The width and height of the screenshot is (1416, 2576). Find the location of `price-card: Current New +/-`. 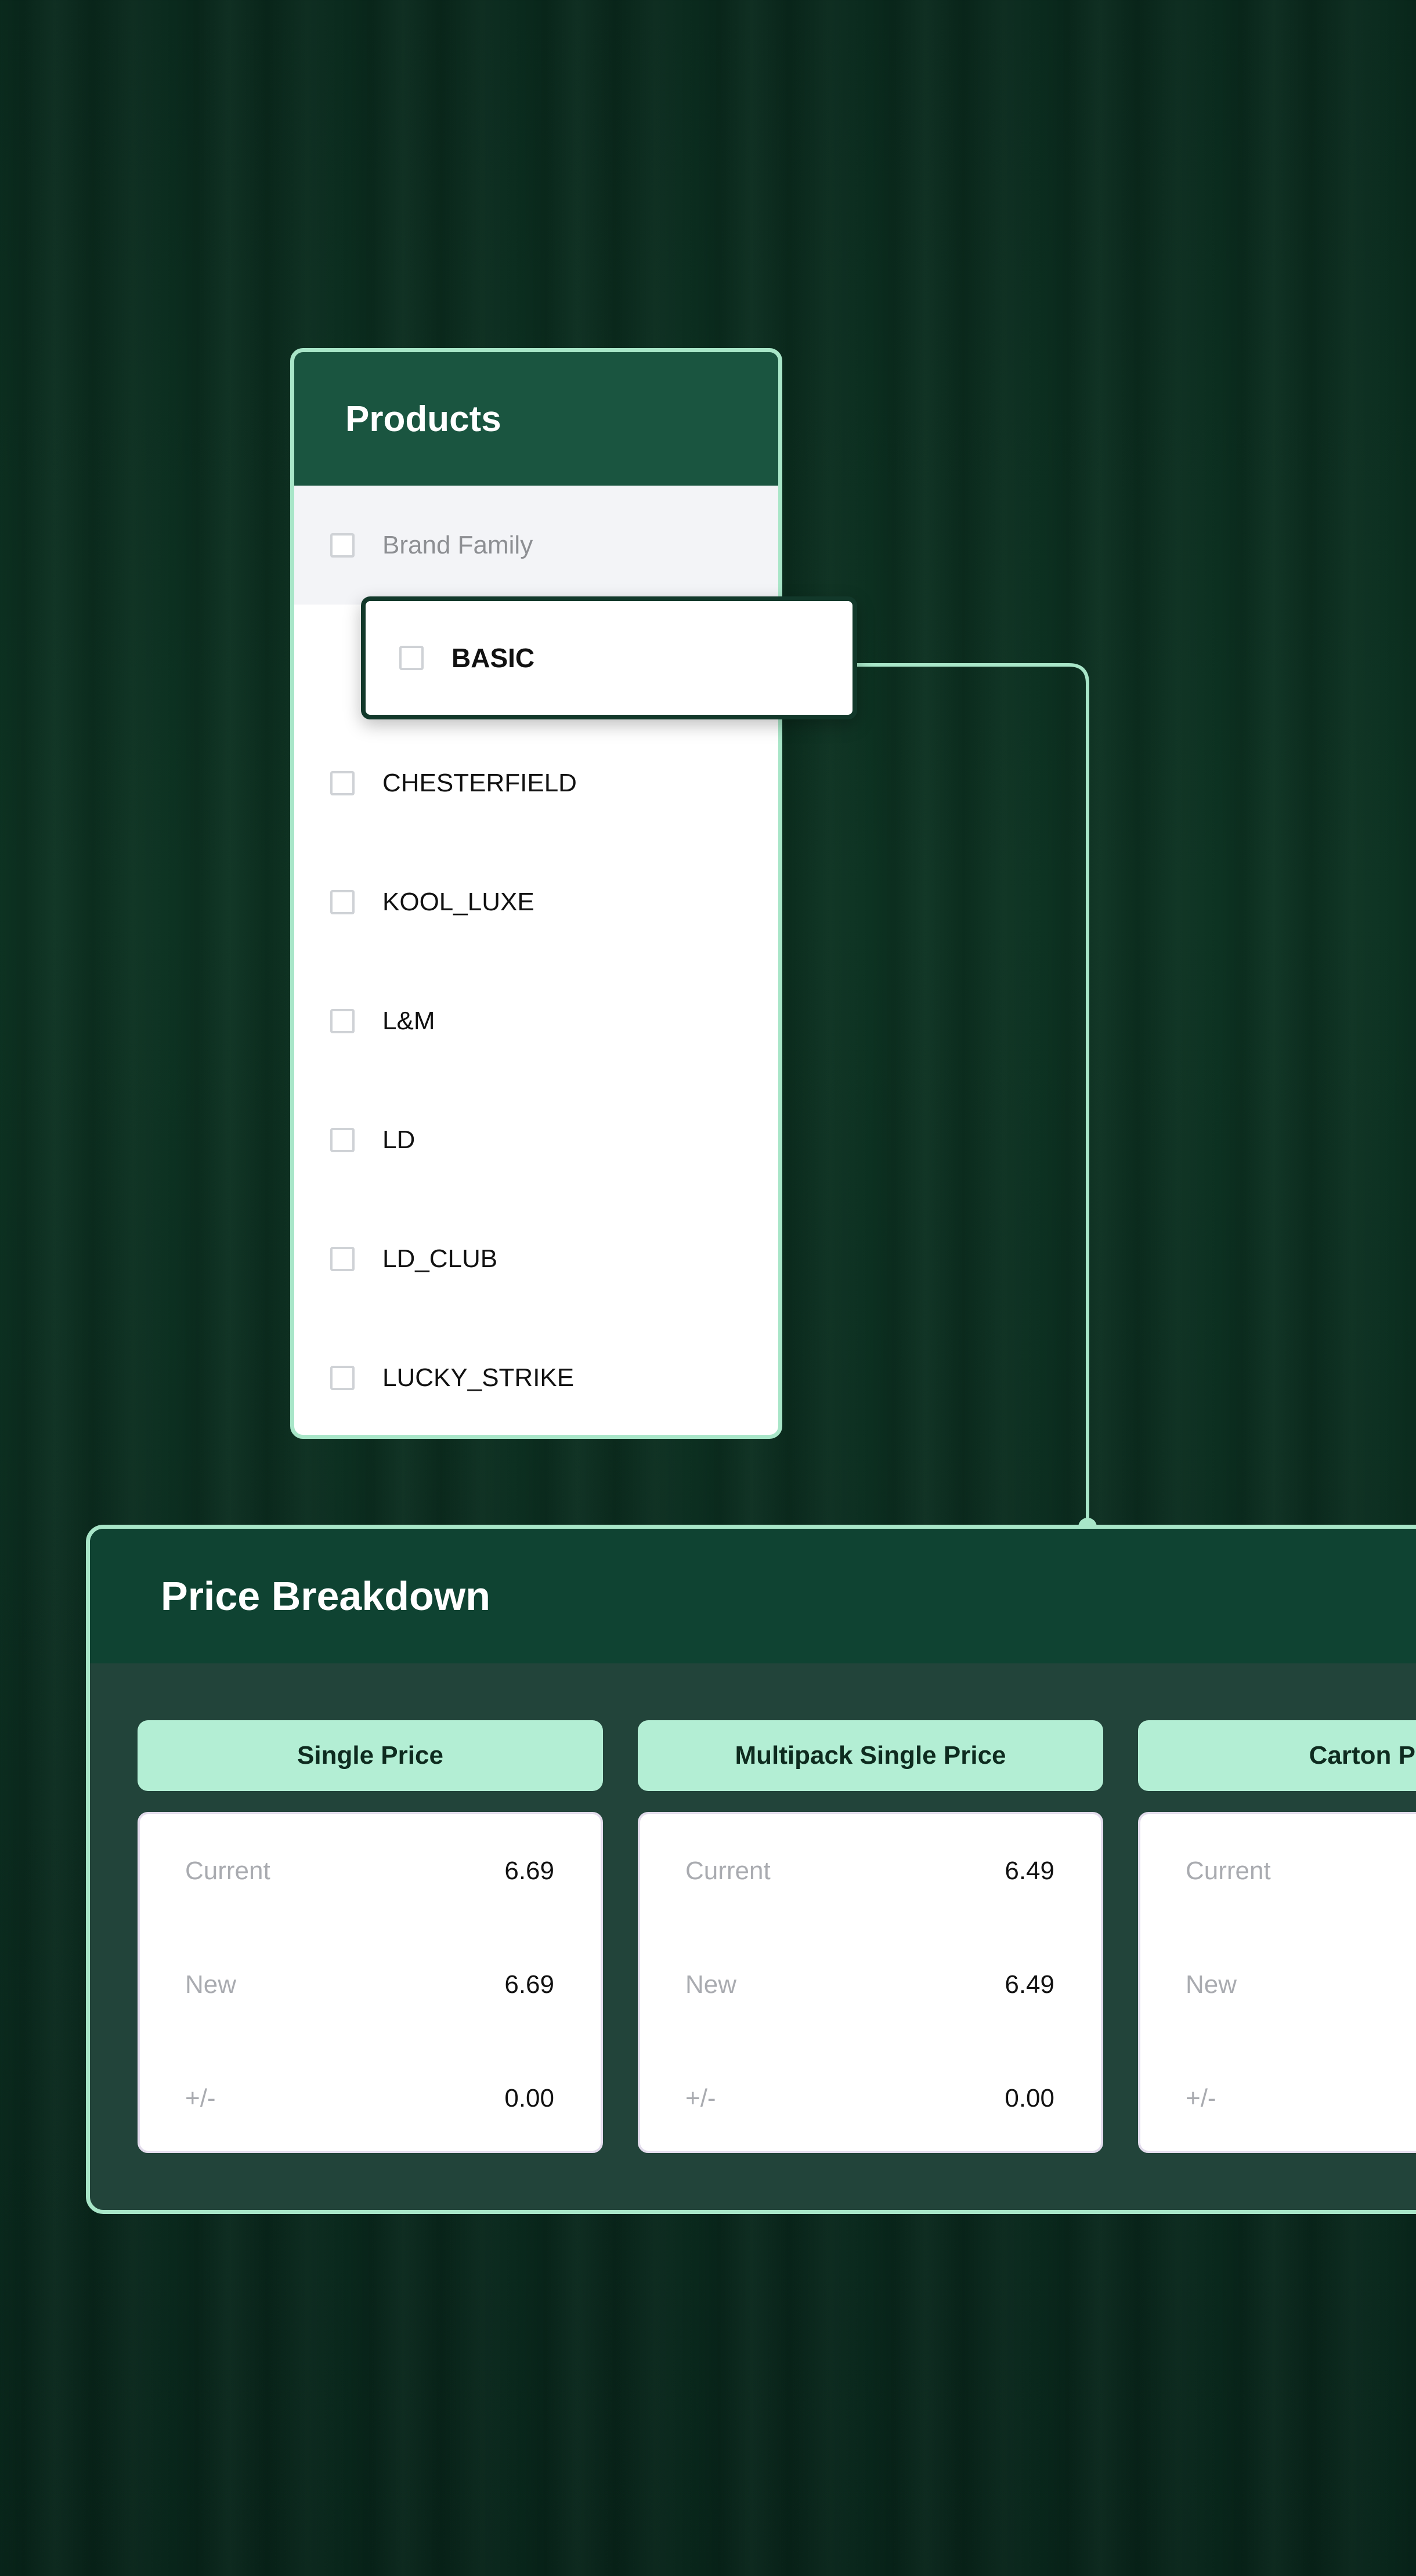

price-card: Current New +/- is located at coordinates (1277, 1982).